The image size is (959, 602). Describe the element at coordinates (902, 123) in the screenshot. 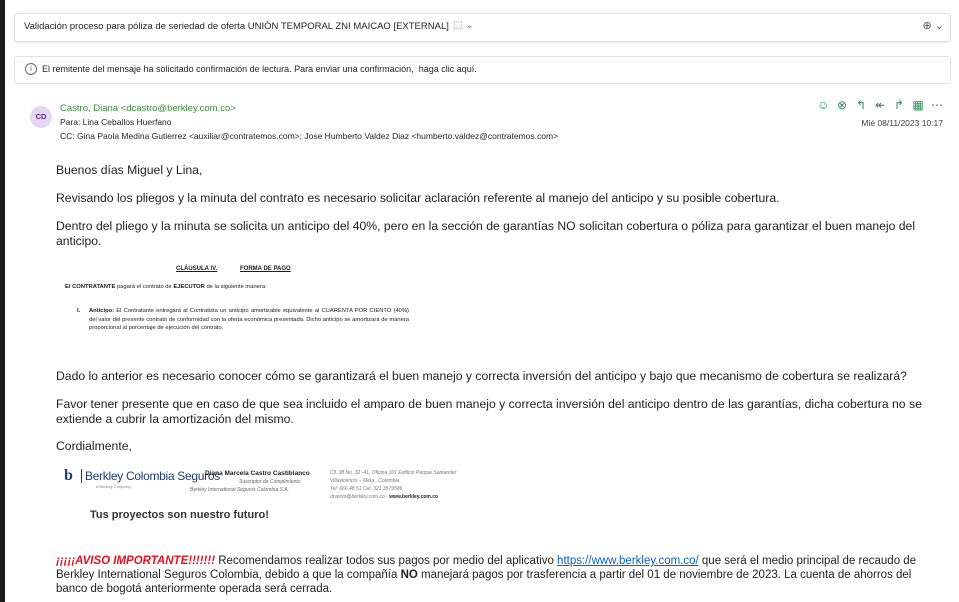

I see `message-date: Mié 08/11/2023 10:17` at that location.